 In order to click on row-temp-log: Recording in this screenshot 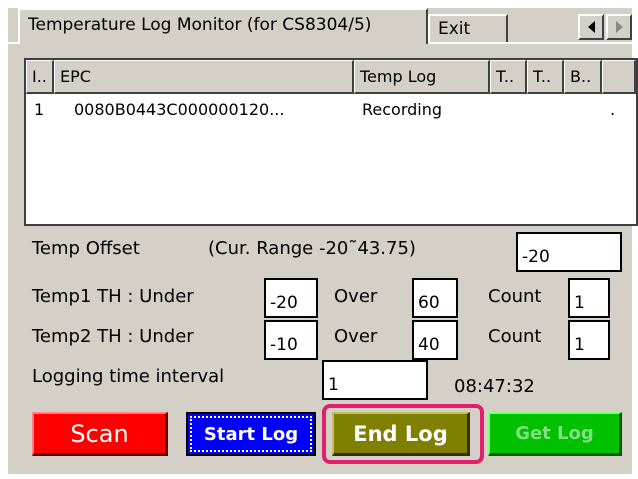, I will do `click(402, 109)`.